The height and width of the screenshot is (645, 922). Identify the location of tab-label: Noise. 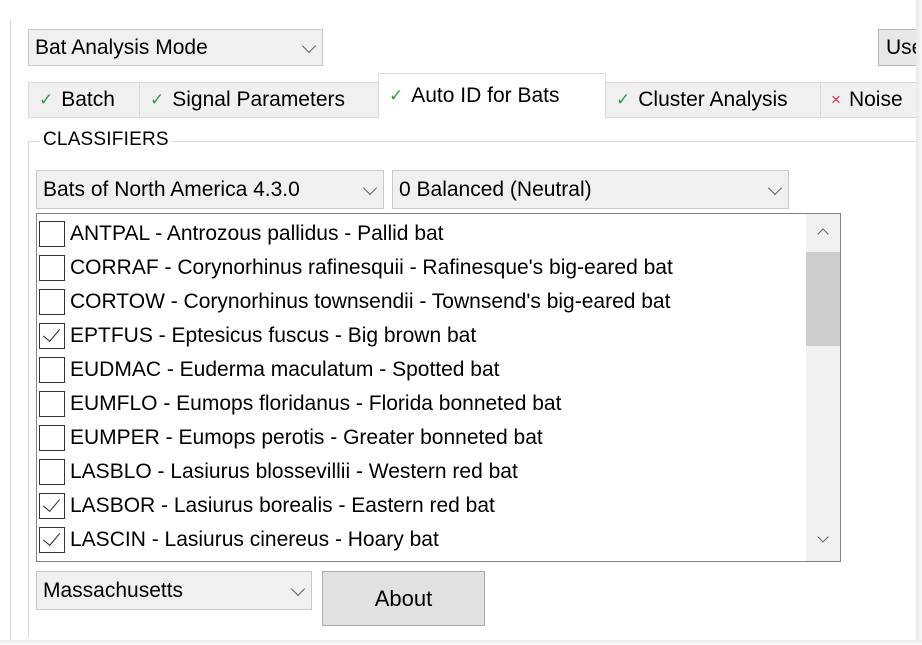
(875, 99).